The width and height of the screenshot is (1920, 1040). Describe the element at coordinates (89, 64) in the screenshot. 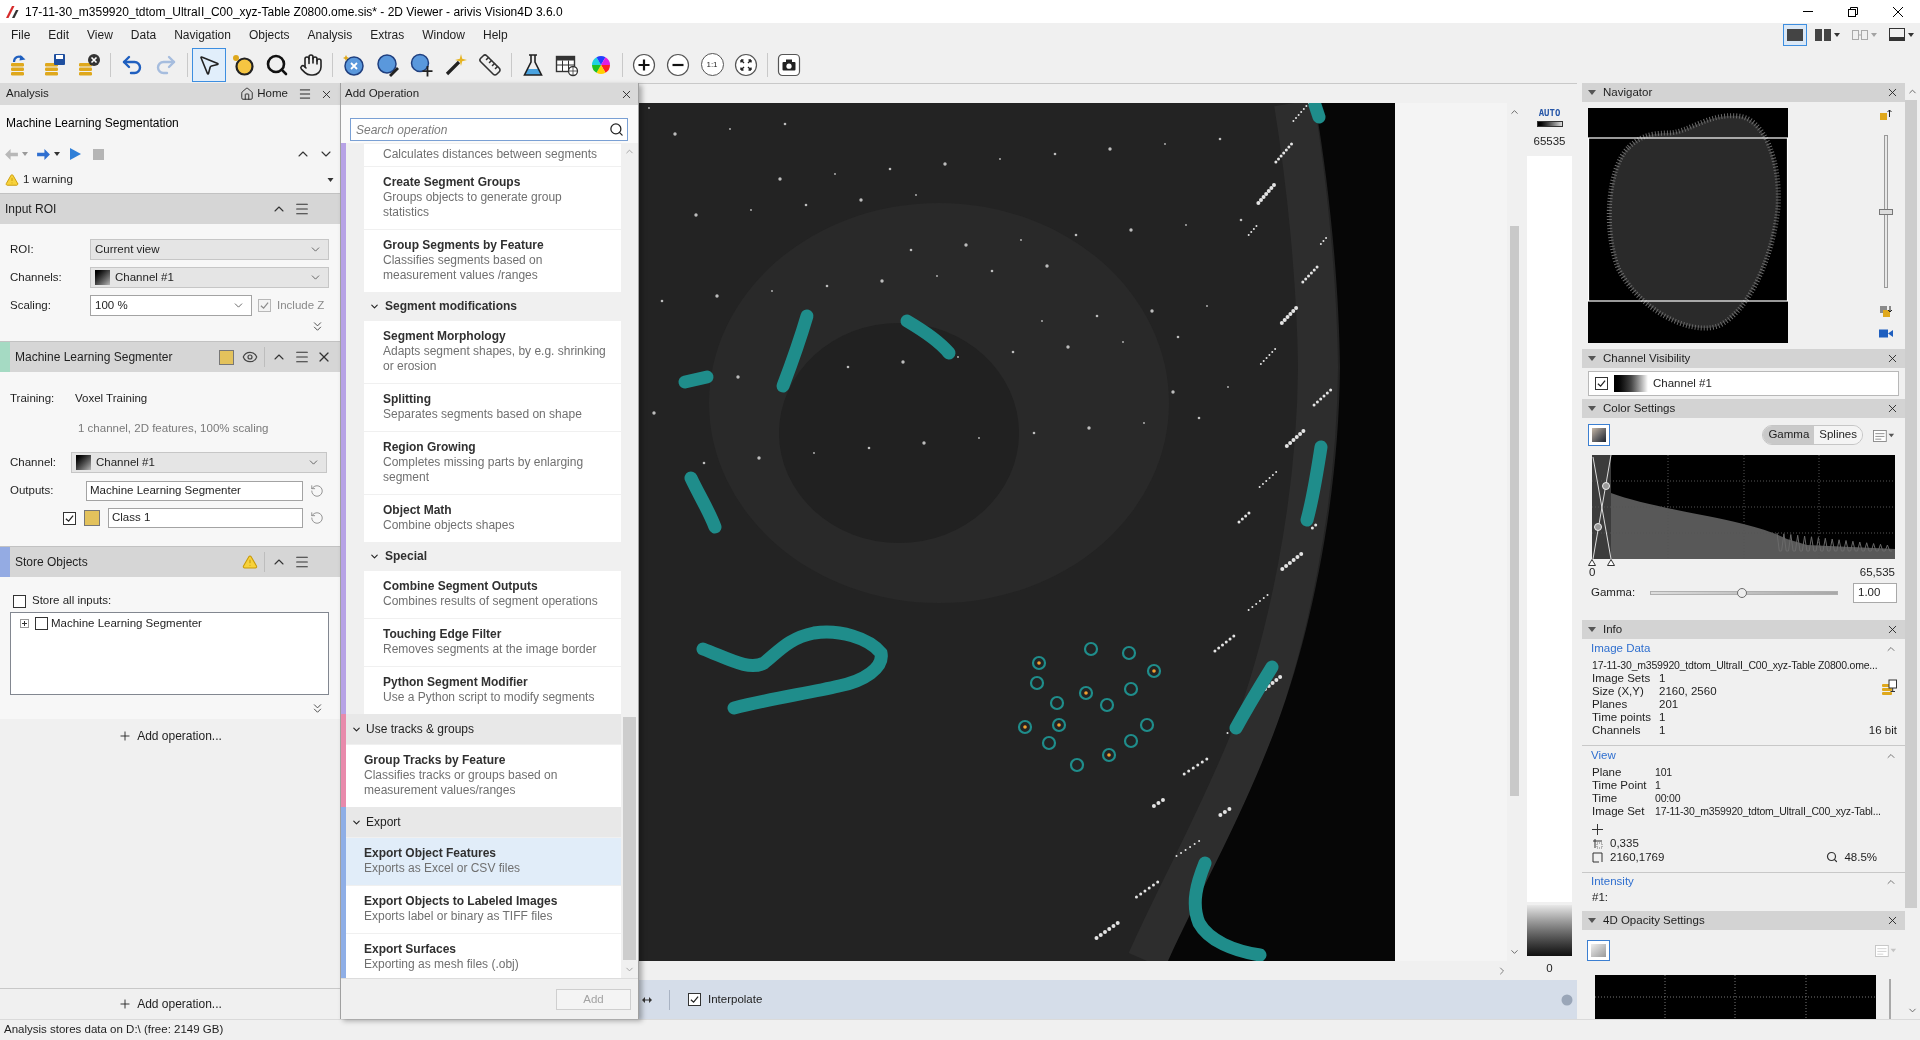

I see `stack-x-icon` at that location.